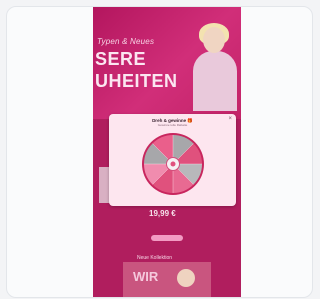  Describe the element at coordinates (172, 125) in the screenshot. I see `modal-subtitle: Gewinne tolle Rabatte` at that location.